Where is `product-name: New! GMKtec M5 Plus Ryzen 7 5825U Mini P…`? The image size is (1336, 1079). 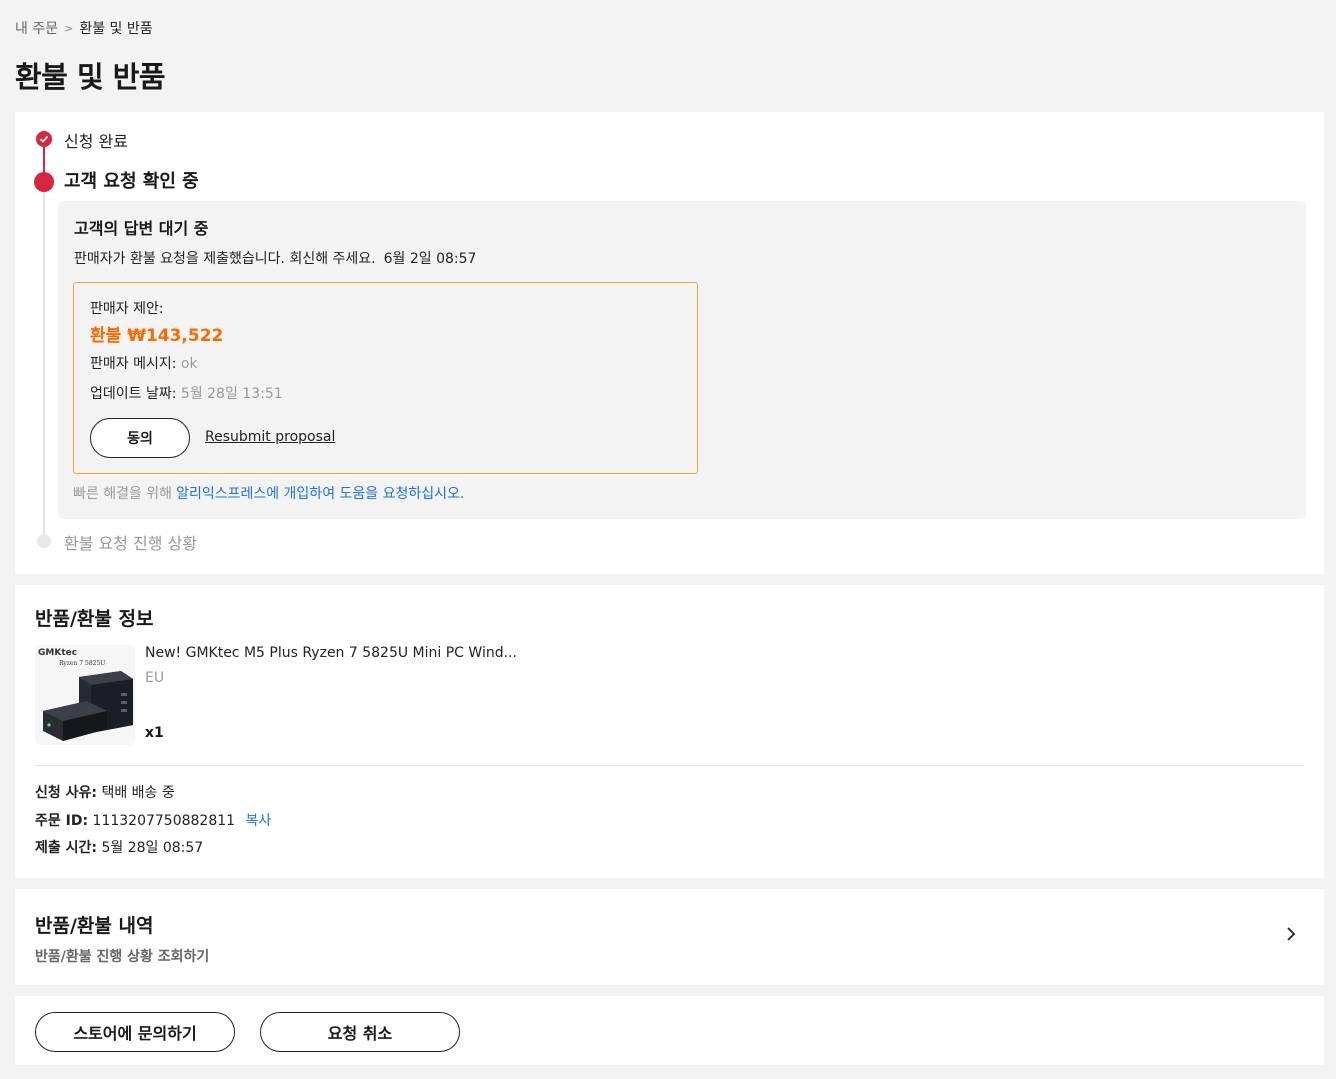
product-name: New! GMKtec M5 Plus Ryzen 7 5825U Mini P… is located at coordinates (331, 653).